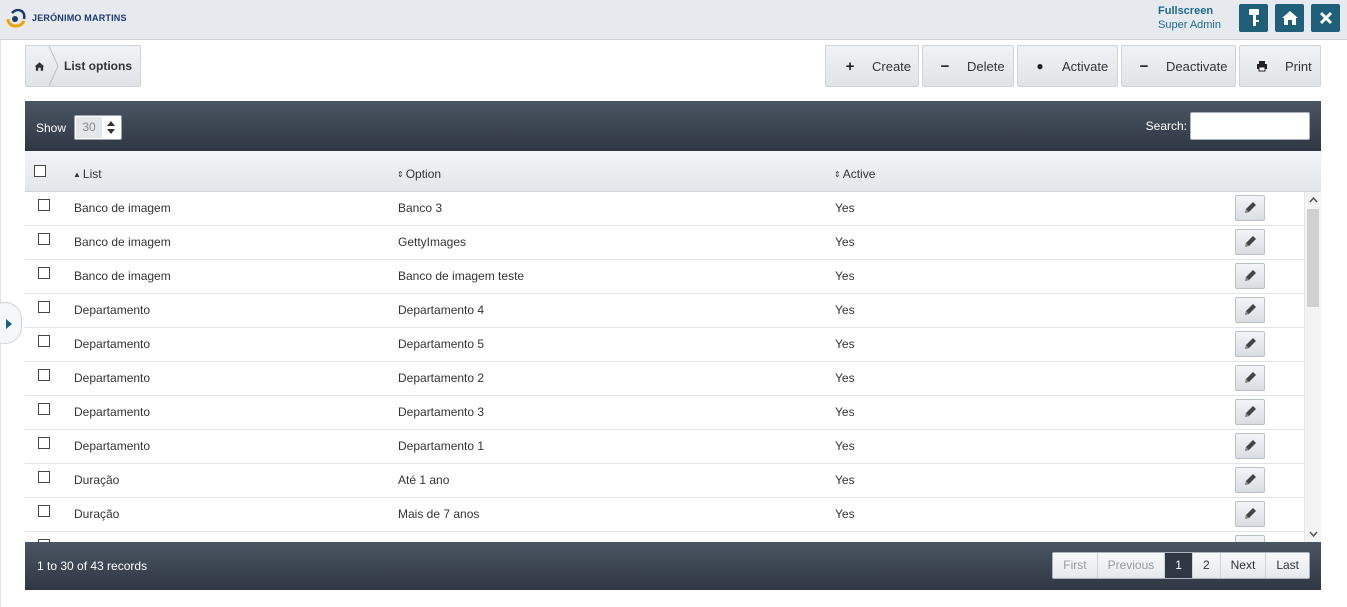 This screenshot has width=1347, height=607. What do you see at coordinates (1144, 66) in the screenshot?
I see `minus-icon: −` at bounding box center [1144, 66].